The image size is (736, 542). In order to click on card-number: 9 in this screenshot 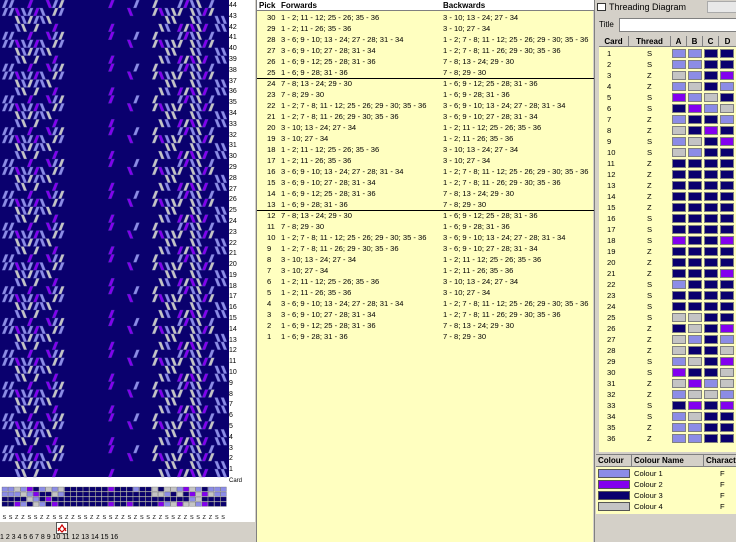, I will do `click(609, 141)`.